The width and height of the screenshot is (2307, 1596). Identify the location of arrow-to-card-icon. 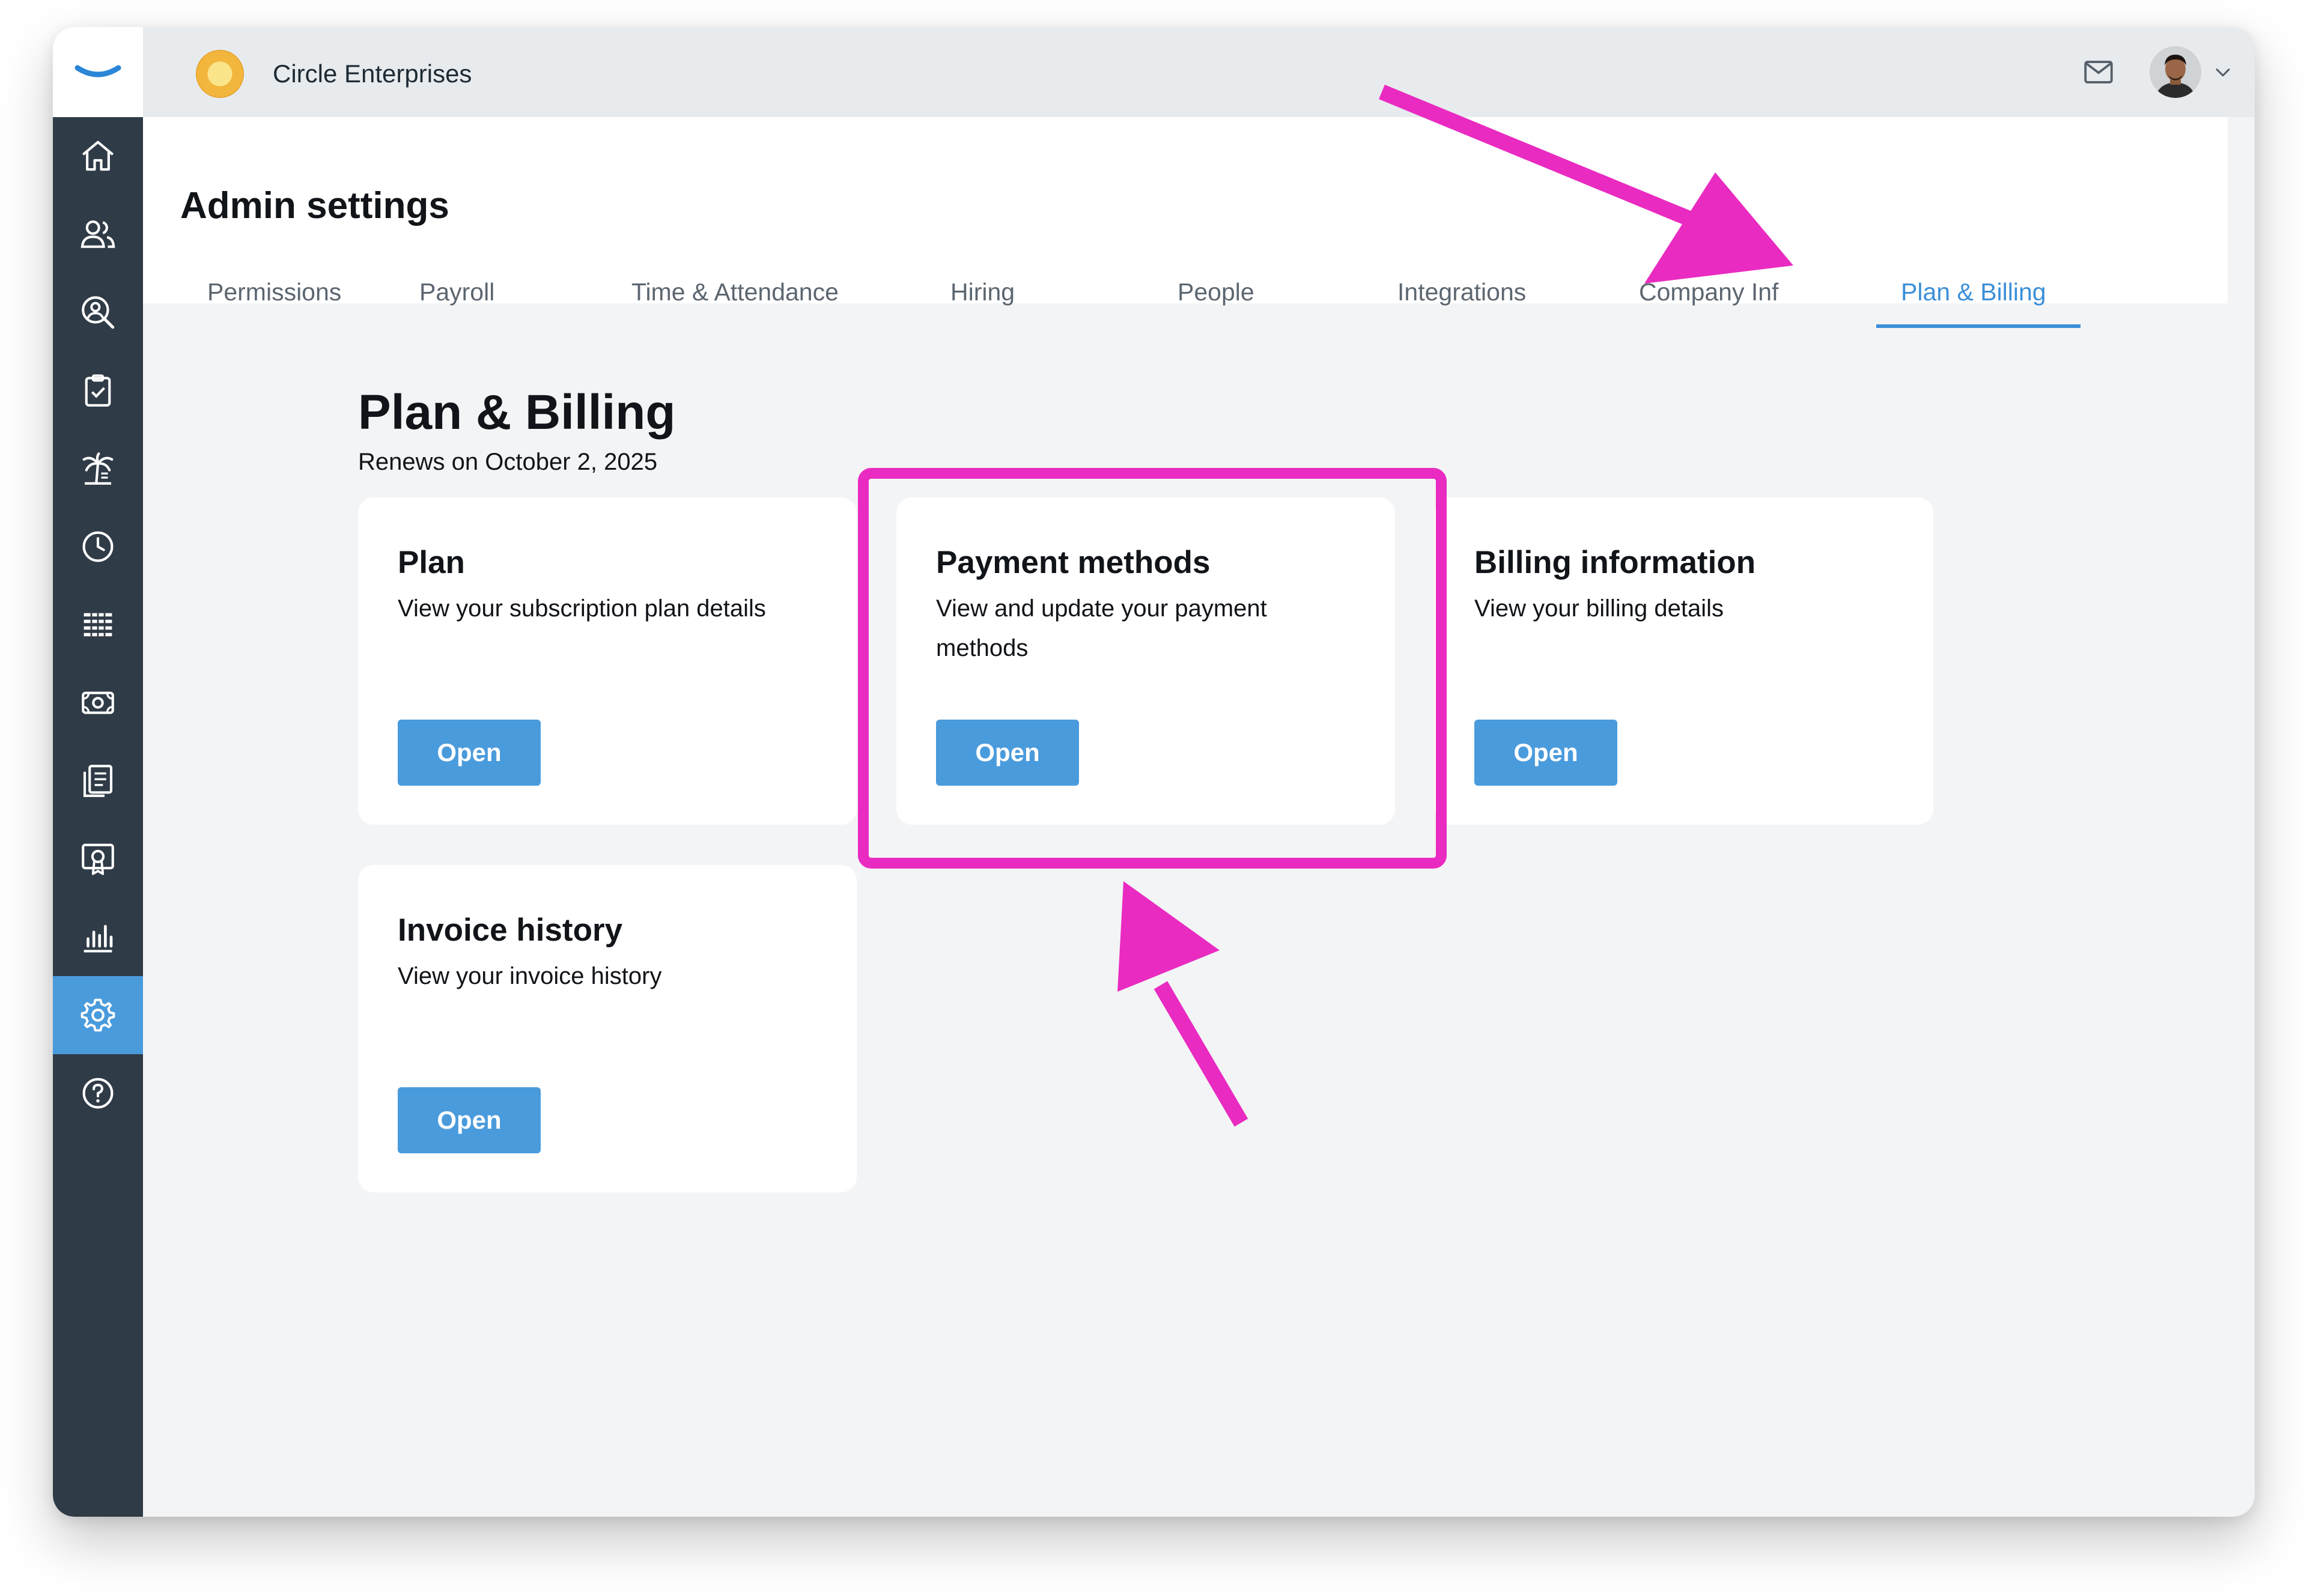
(1182, 1004).